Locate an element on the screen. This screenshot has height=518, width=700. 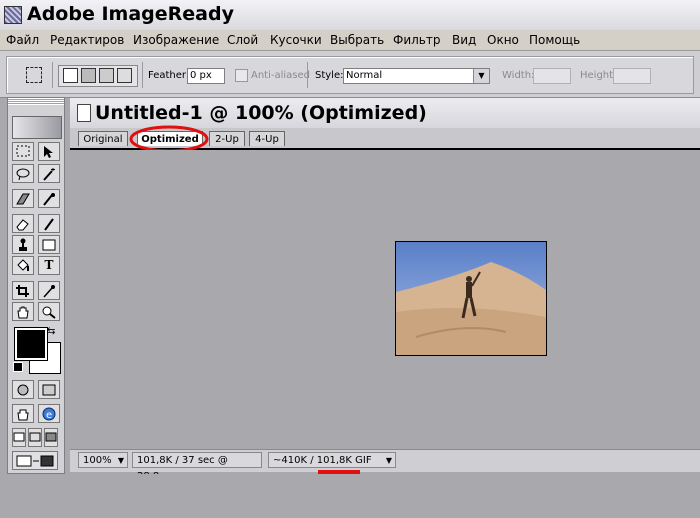
zoom-tool-icon is located at coordinates (49, 311).